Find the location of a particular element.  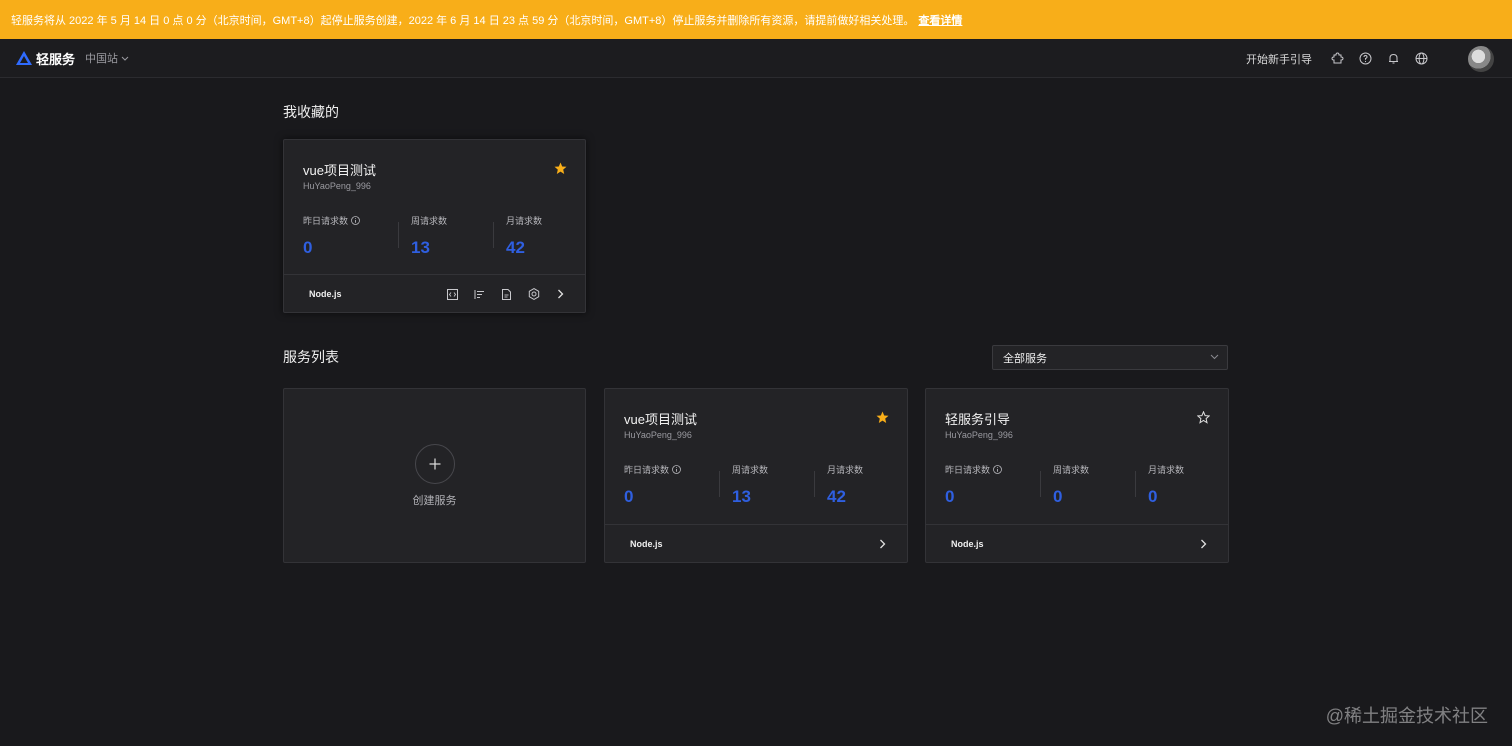

code-icon is located at coordinates (452, 294).